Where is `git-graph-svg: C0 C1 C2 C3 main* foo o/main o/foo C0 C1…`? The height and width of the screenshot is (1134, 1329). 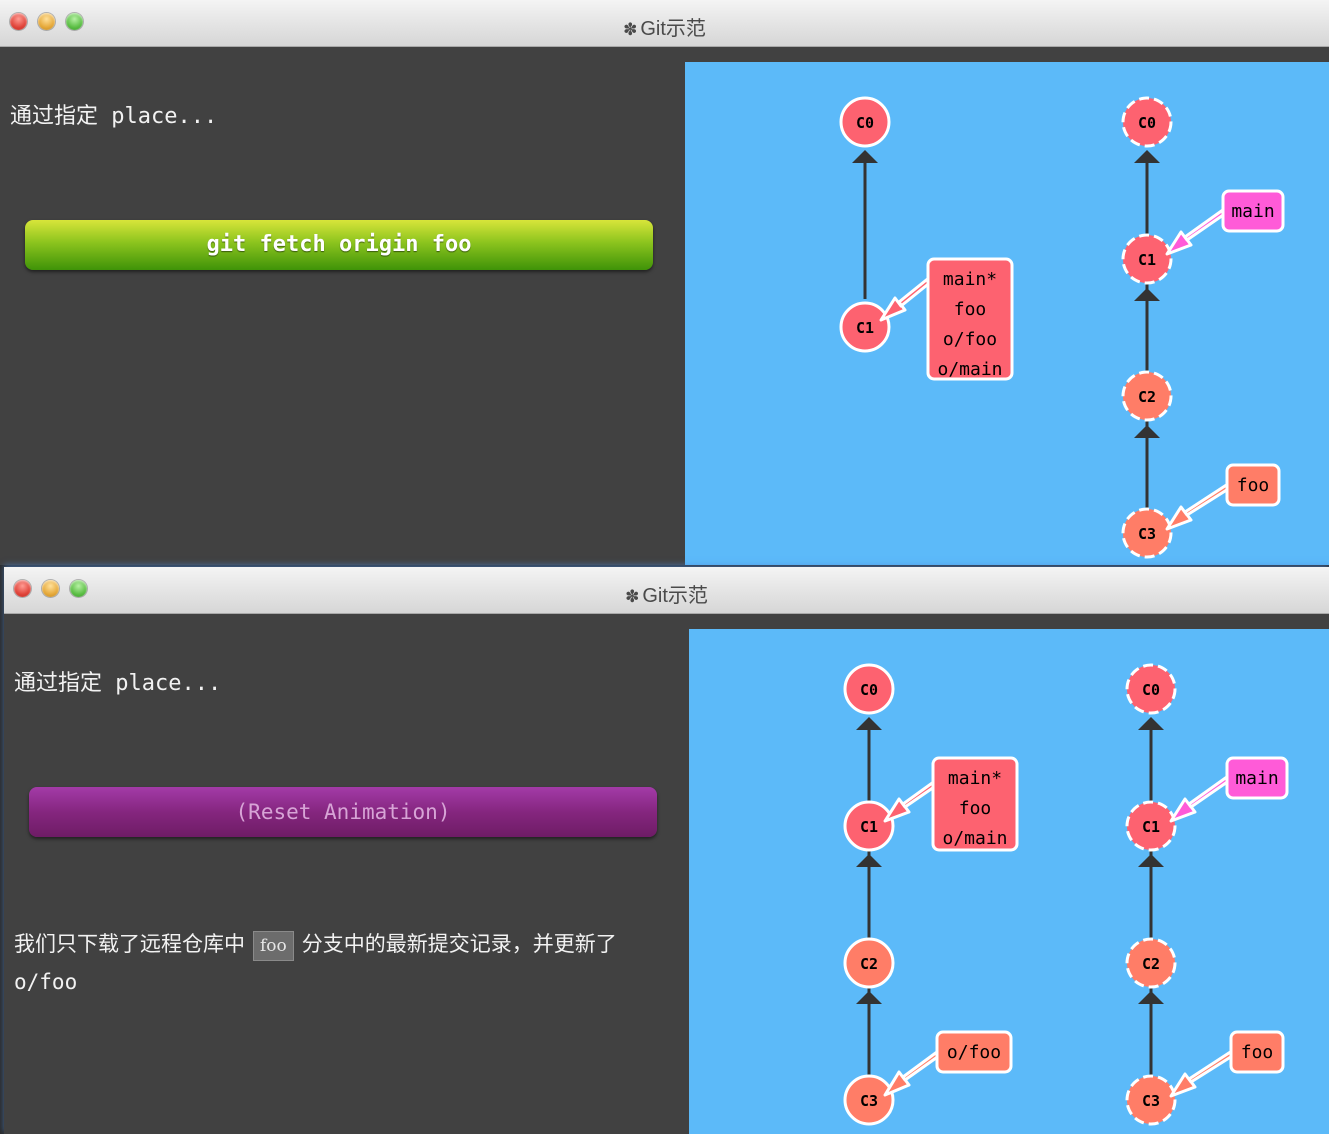 git-graph-svg: C0 C1 C2 C3 main* foo o/main o/foo C0 C1… is located at coordinates (1066, 894).